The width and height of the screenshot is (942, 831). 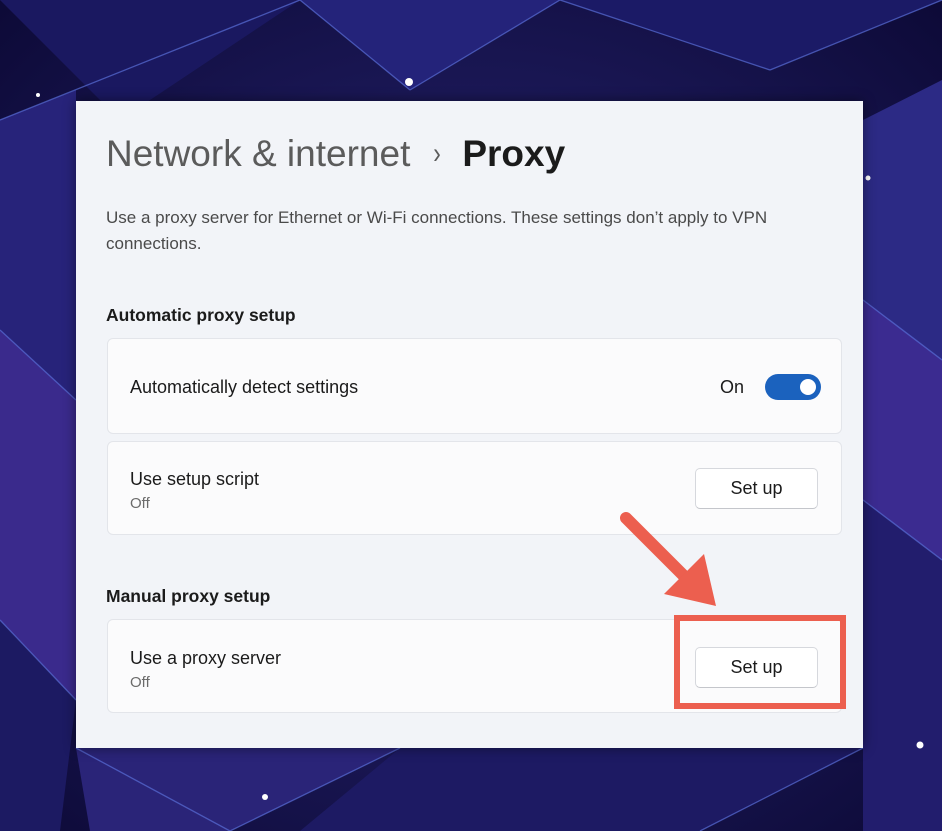 I want to click on setup-script-setup-button: Set up, so click(x=756, y=488).